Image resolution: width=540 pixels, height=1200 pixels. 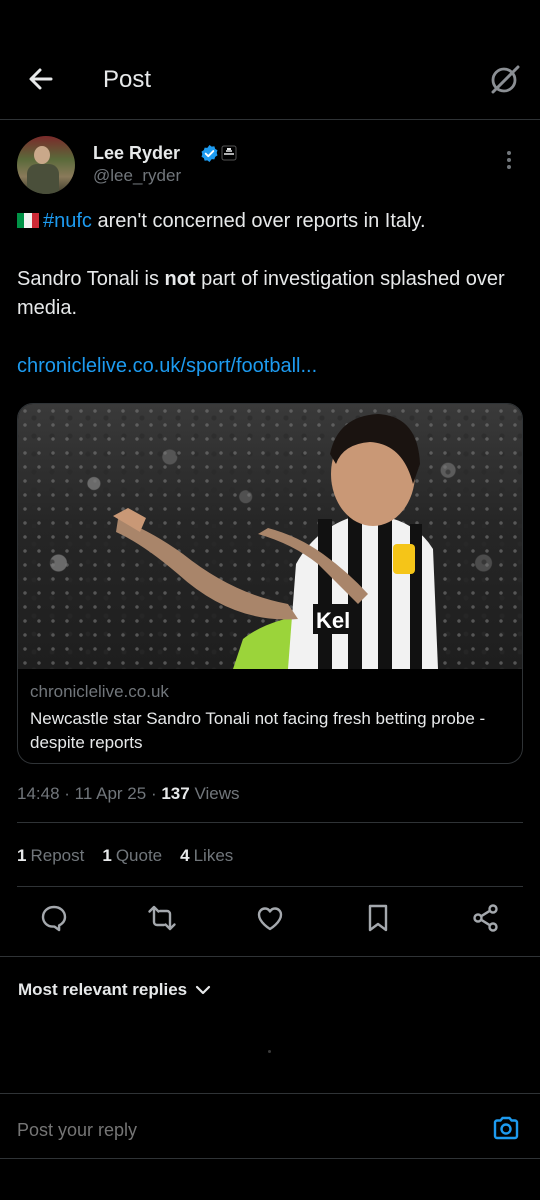 I want to click on post-time: 14:48, so click(x=38, y=793).